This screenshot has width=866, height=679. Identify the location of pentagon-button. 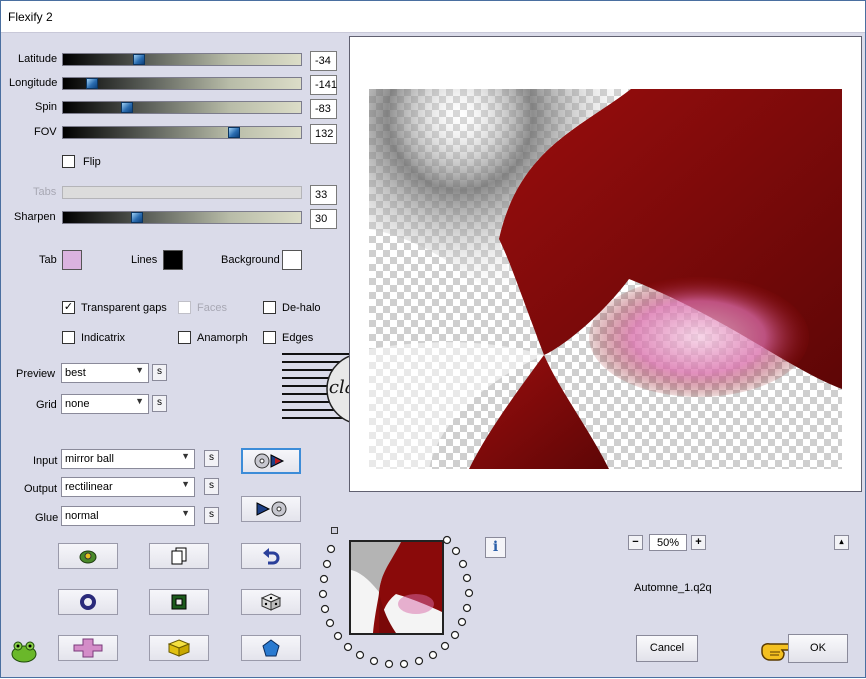
(271, 648).